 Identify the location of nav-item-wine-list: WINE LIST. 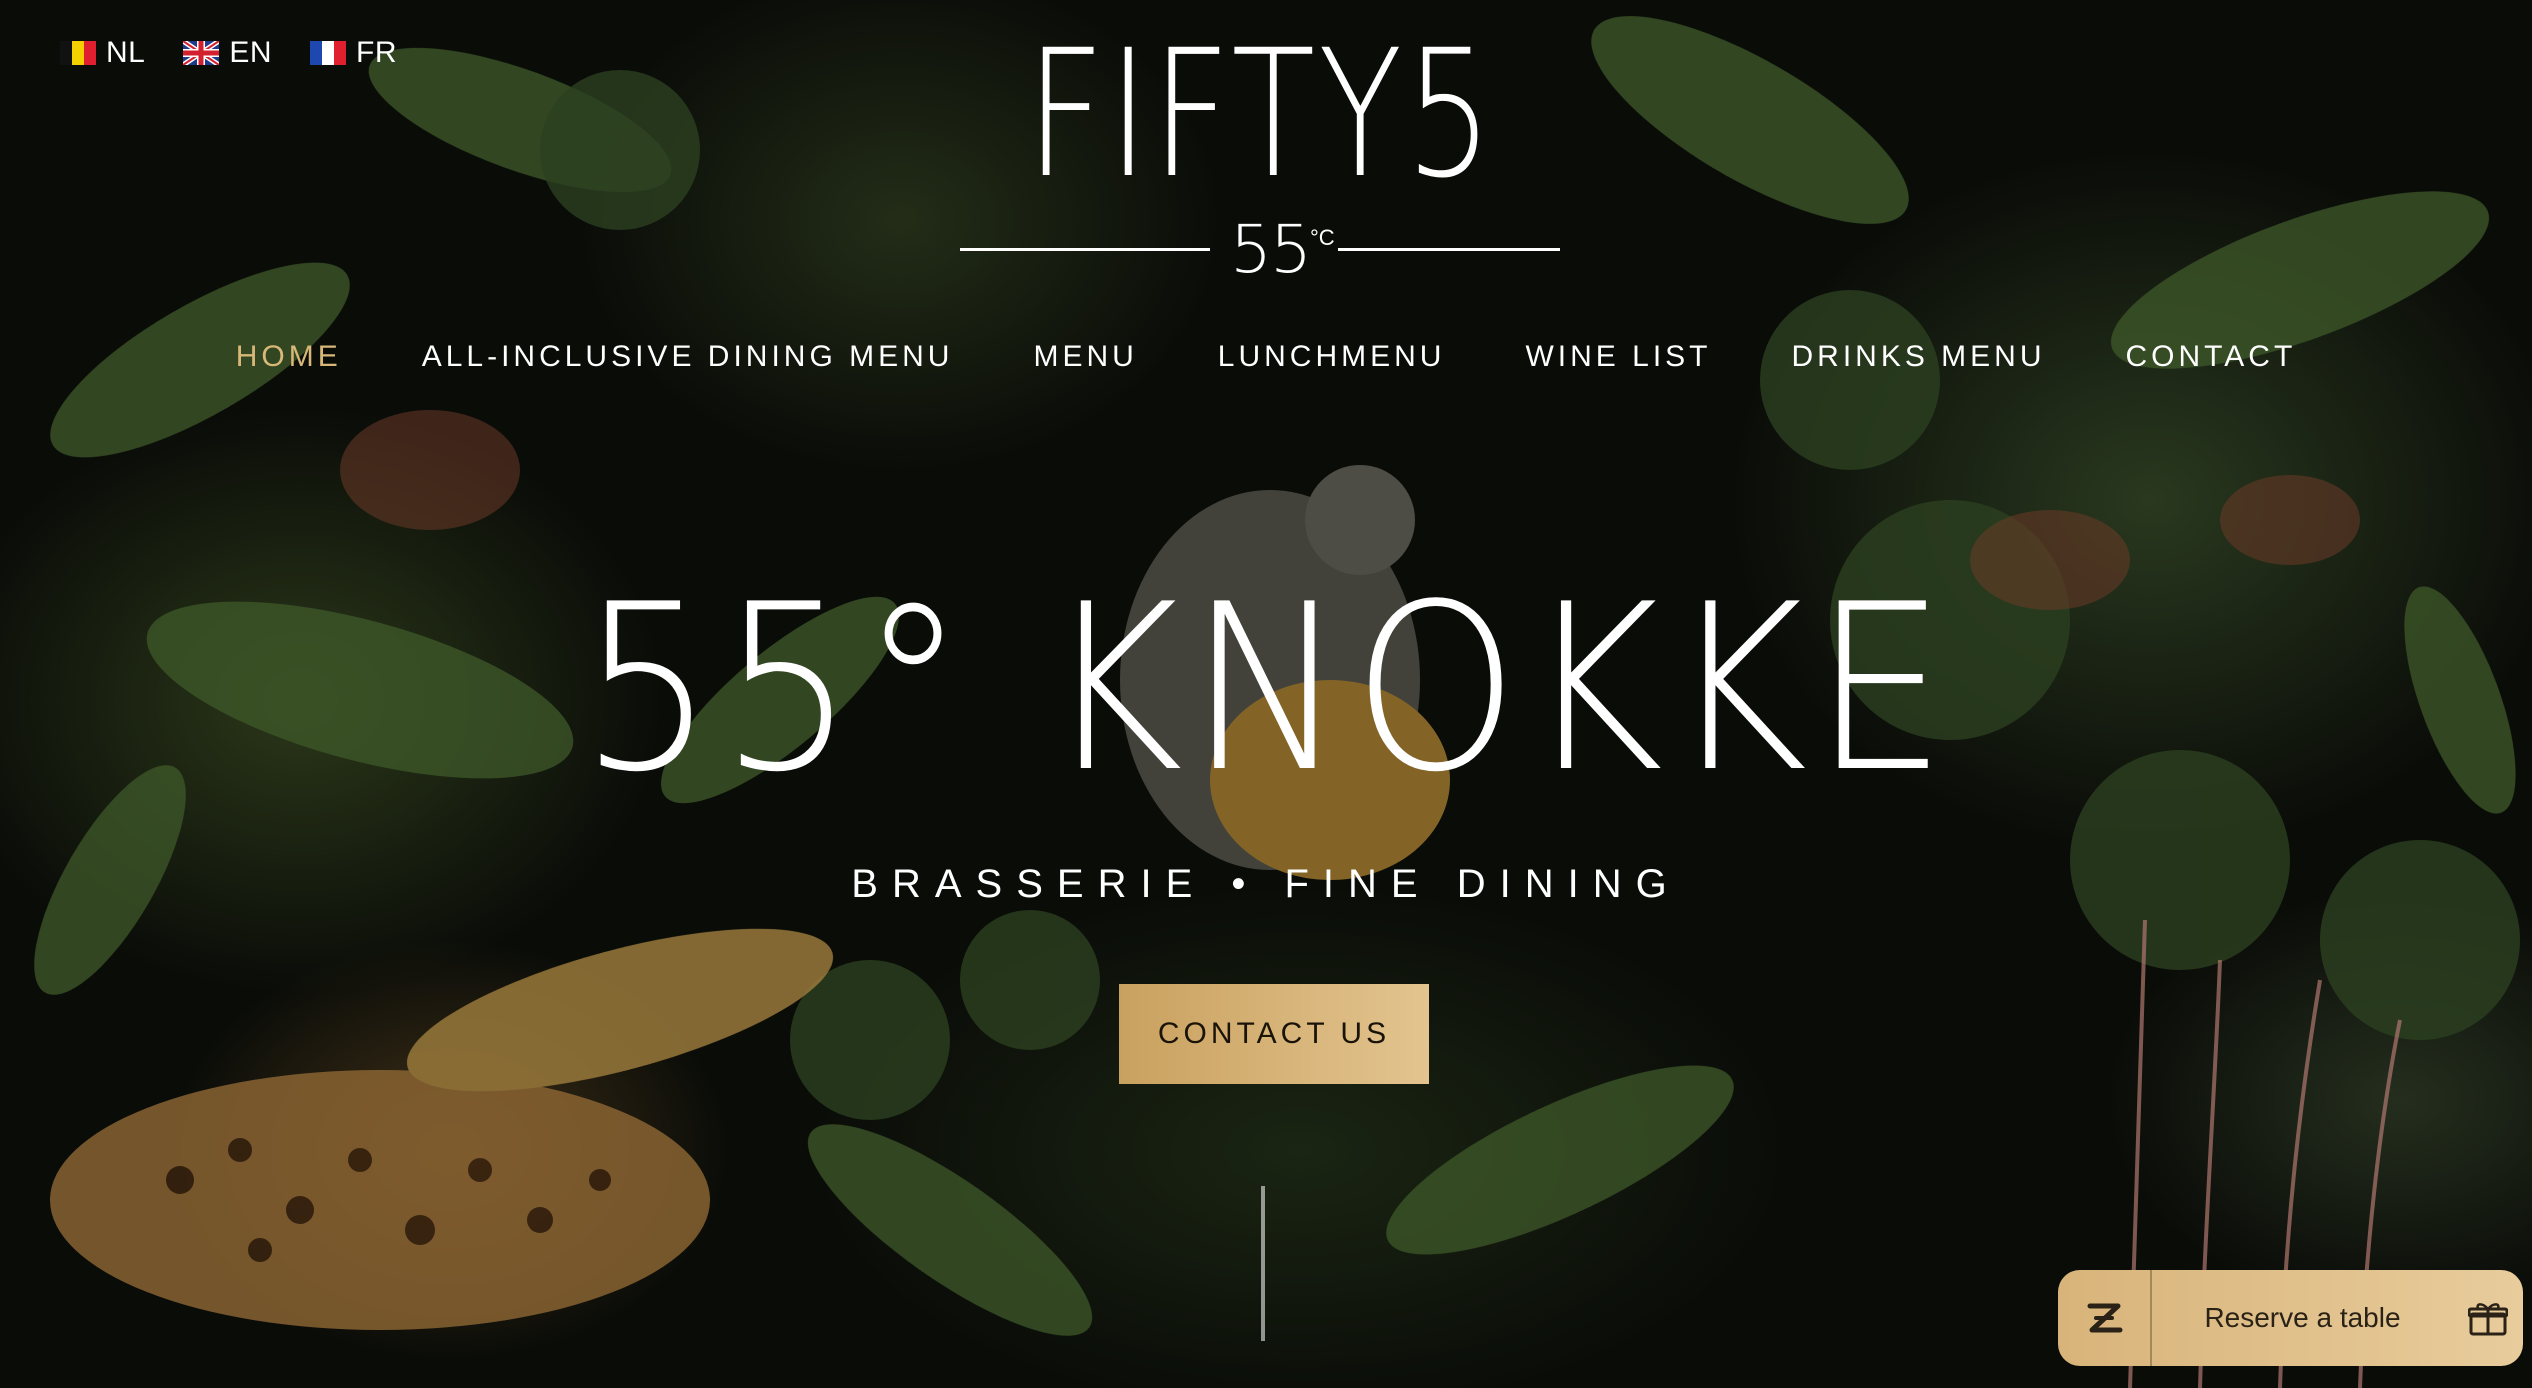
(1618, 357).